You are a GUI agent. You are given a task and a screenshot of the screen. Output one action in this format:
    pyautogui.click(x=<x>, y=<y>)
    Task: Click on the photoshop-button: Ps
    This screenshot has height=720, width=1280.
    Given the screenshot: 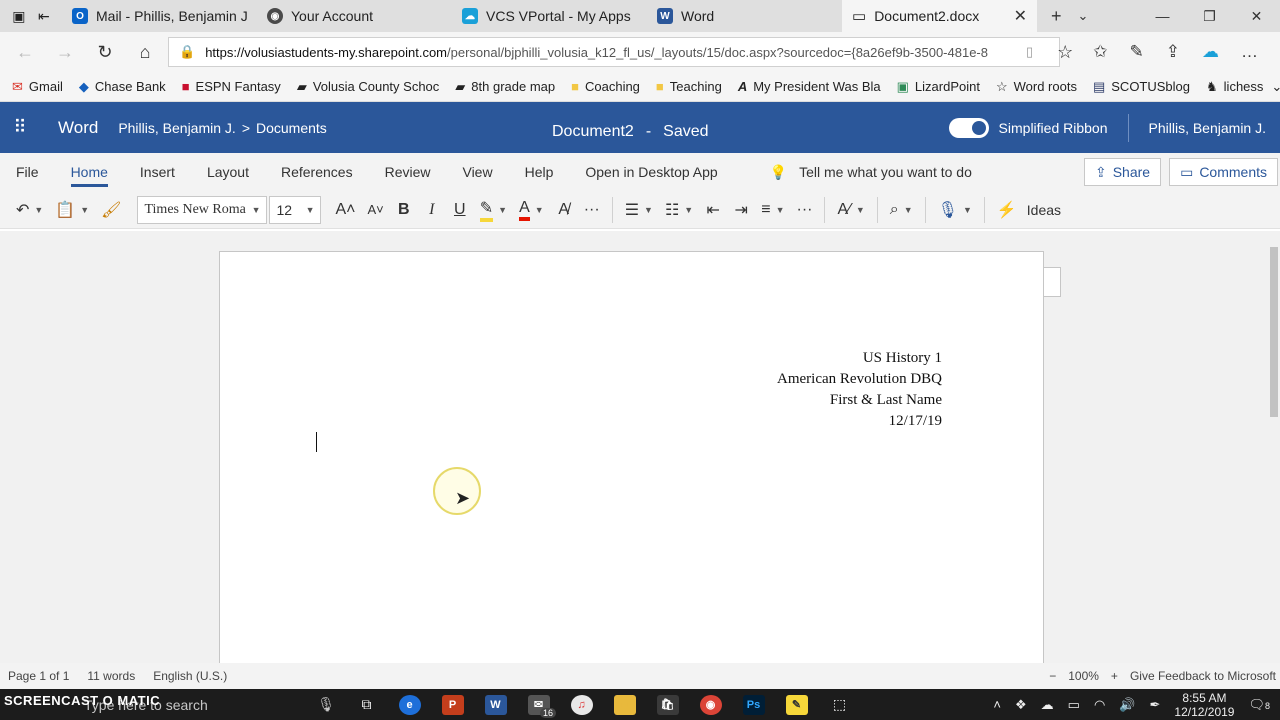 What is the action you would take?
    pyautogui.click(x=753, y=704)
    